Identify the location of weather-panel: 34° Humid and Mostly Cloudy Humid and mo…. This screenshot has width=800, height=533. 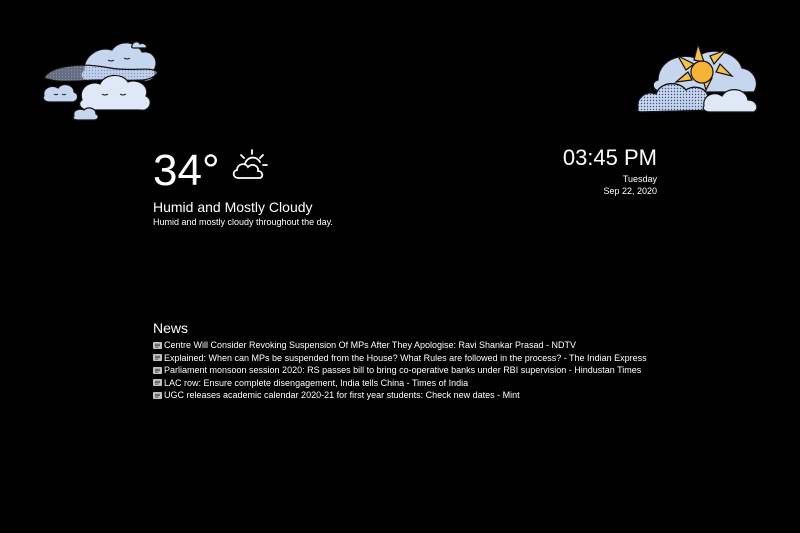
(313, 187).